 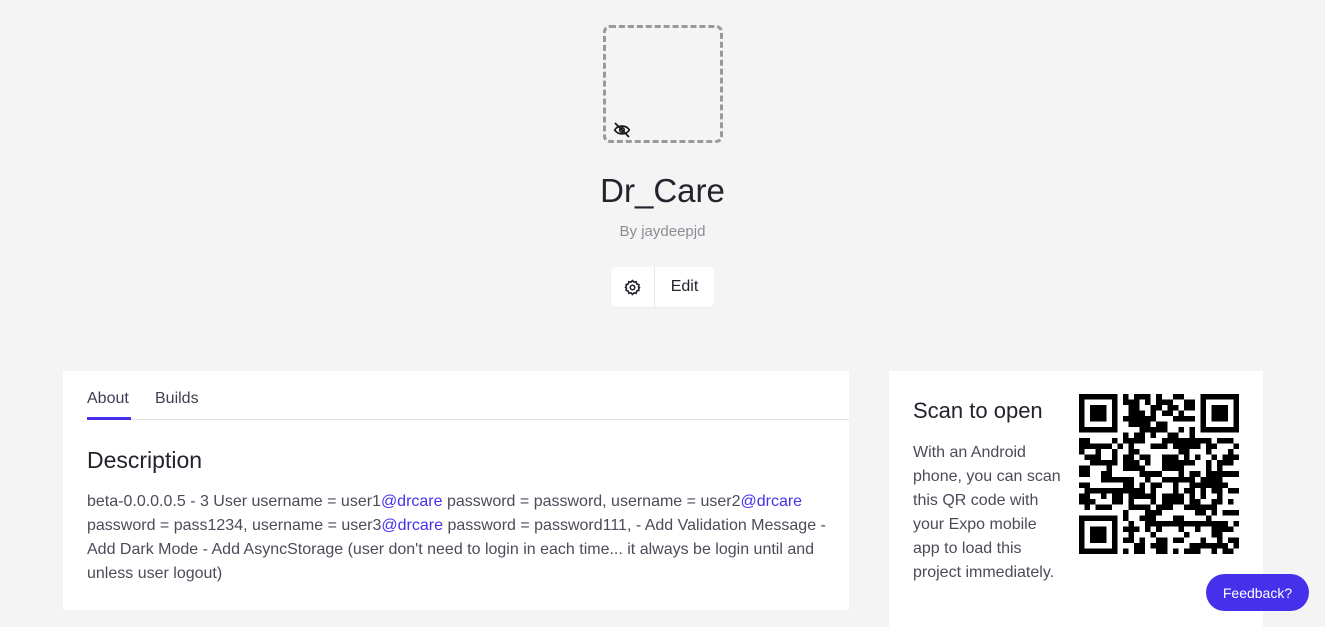 I want to click on description-text-part: password = pass1234, username = user3, so click(x=234, y=525).